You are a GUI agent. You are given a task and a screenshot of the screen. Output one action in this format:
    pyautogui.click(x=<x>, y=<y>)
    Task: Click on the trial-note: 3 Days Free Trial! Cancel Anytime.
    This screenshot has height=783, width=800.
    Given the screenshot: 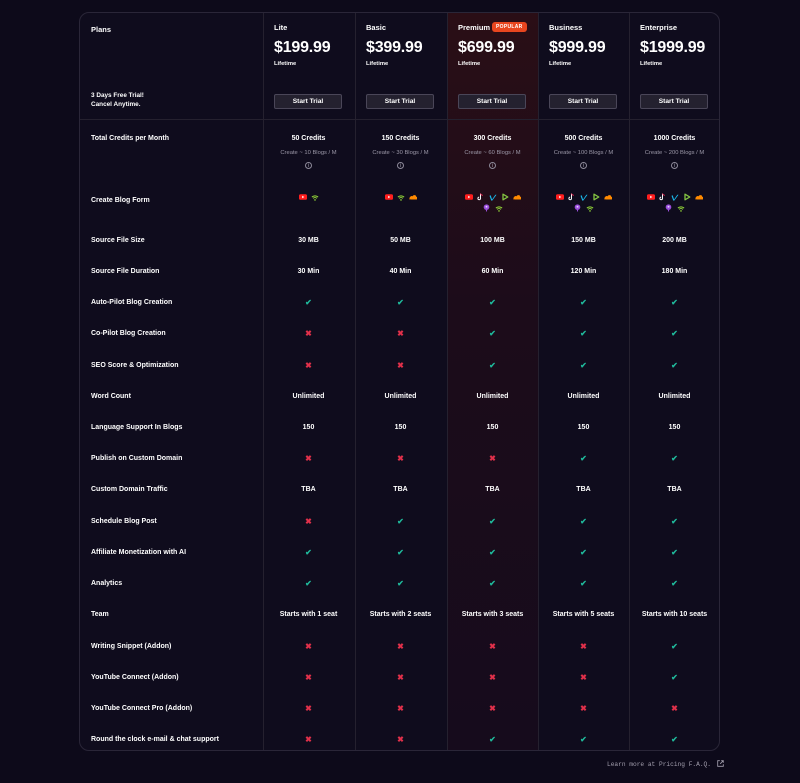 What is the action you would take?
    pyautogui.click(x=117, y=100)
    